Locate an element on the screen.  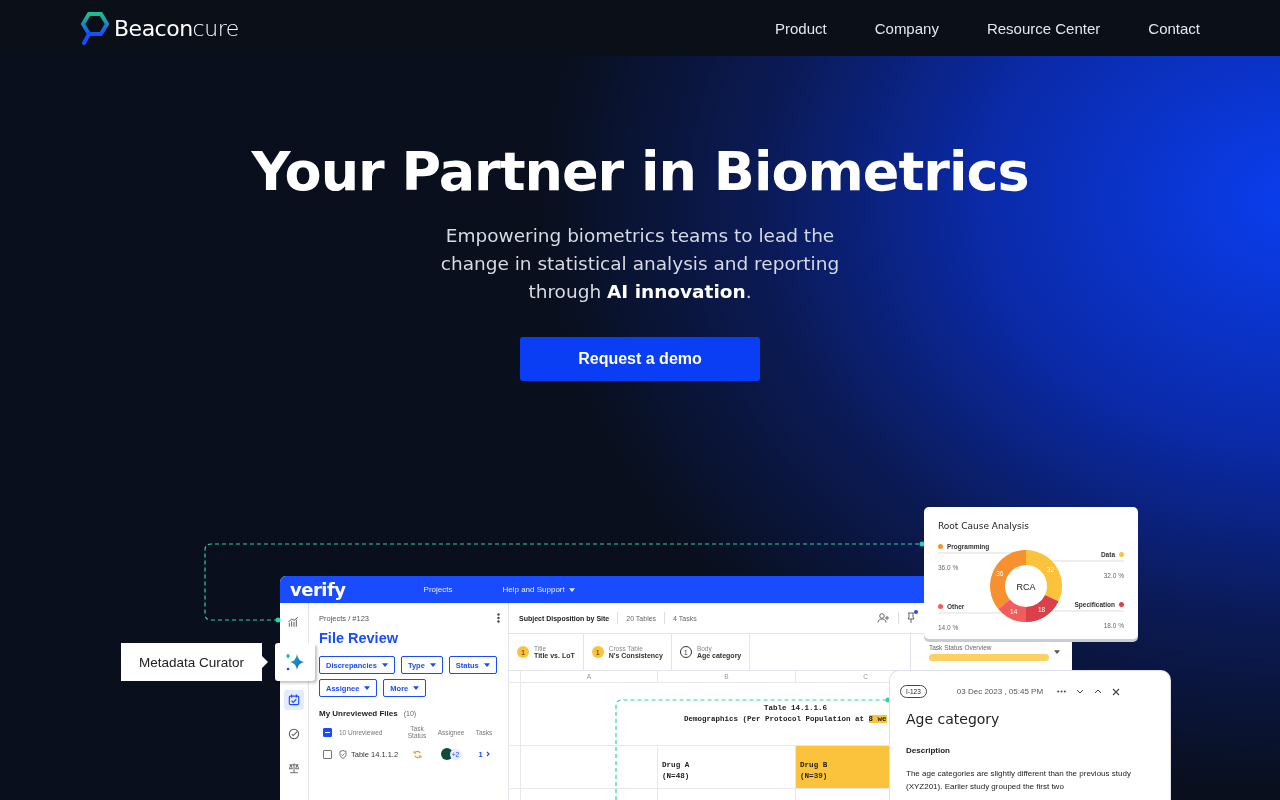
card-title: Root Cause Analysis is located at coordinates (983, 526).